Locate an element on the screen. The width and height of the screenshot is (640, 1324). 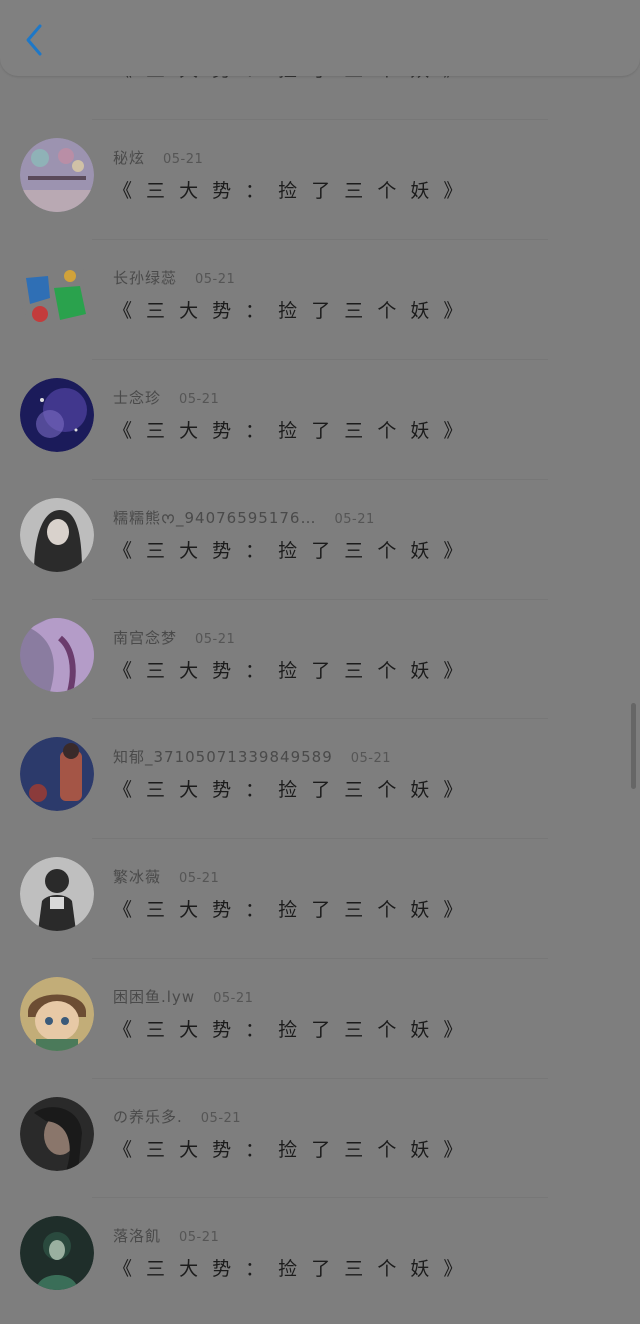
back-button is located at coordinates (34, 40).